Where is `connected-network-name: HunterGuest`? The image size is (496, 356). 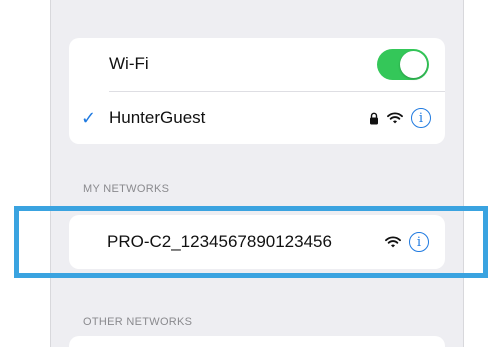 connected-network-name: HunterGuest is located at coordinates (157, 117).